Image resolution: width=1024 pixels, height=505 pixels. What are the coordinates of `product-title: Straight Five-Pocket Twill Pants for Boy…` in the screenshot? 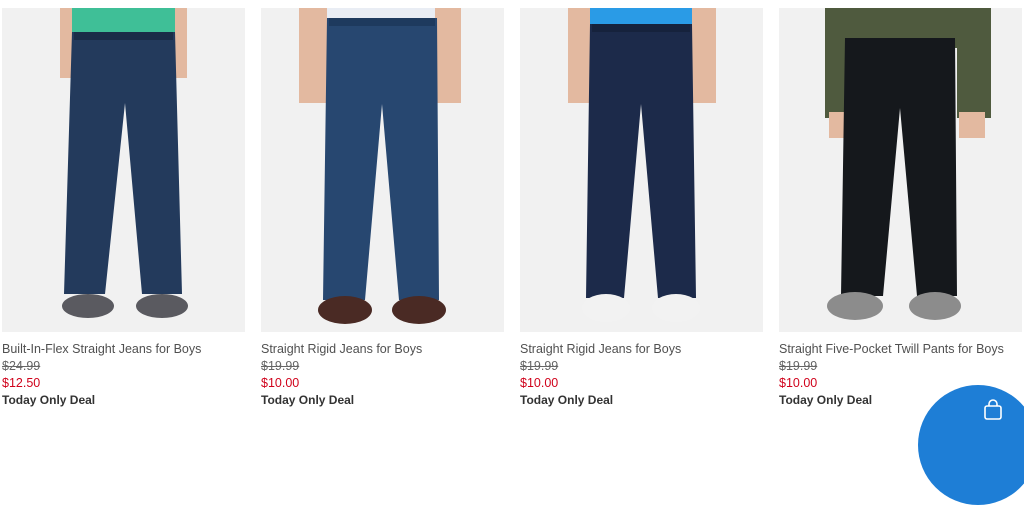 It's located at (901, 349).